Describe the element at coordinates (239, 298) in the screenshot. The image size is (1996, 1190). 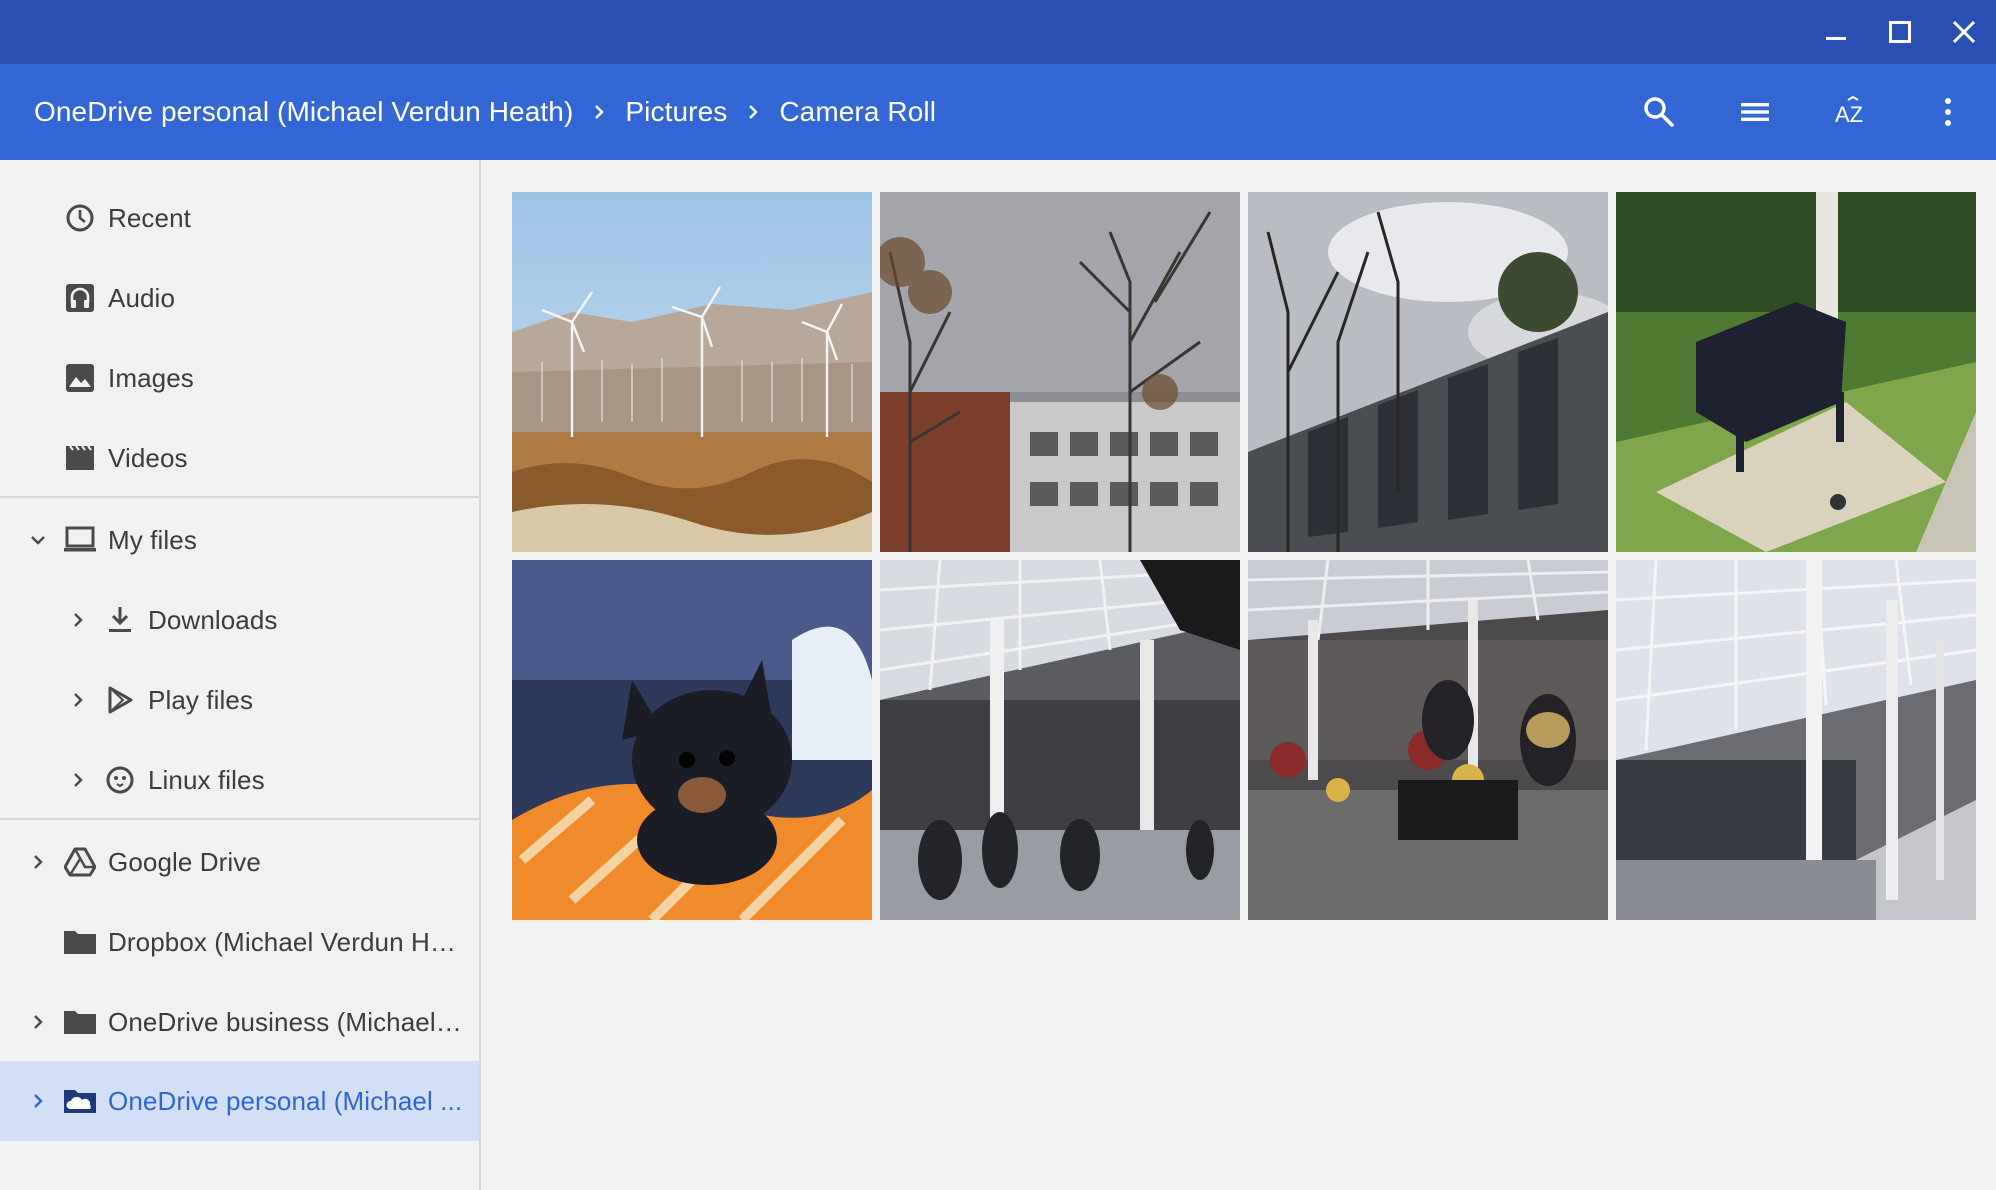
I see `sidebar-item-audio: Audio` at that location.